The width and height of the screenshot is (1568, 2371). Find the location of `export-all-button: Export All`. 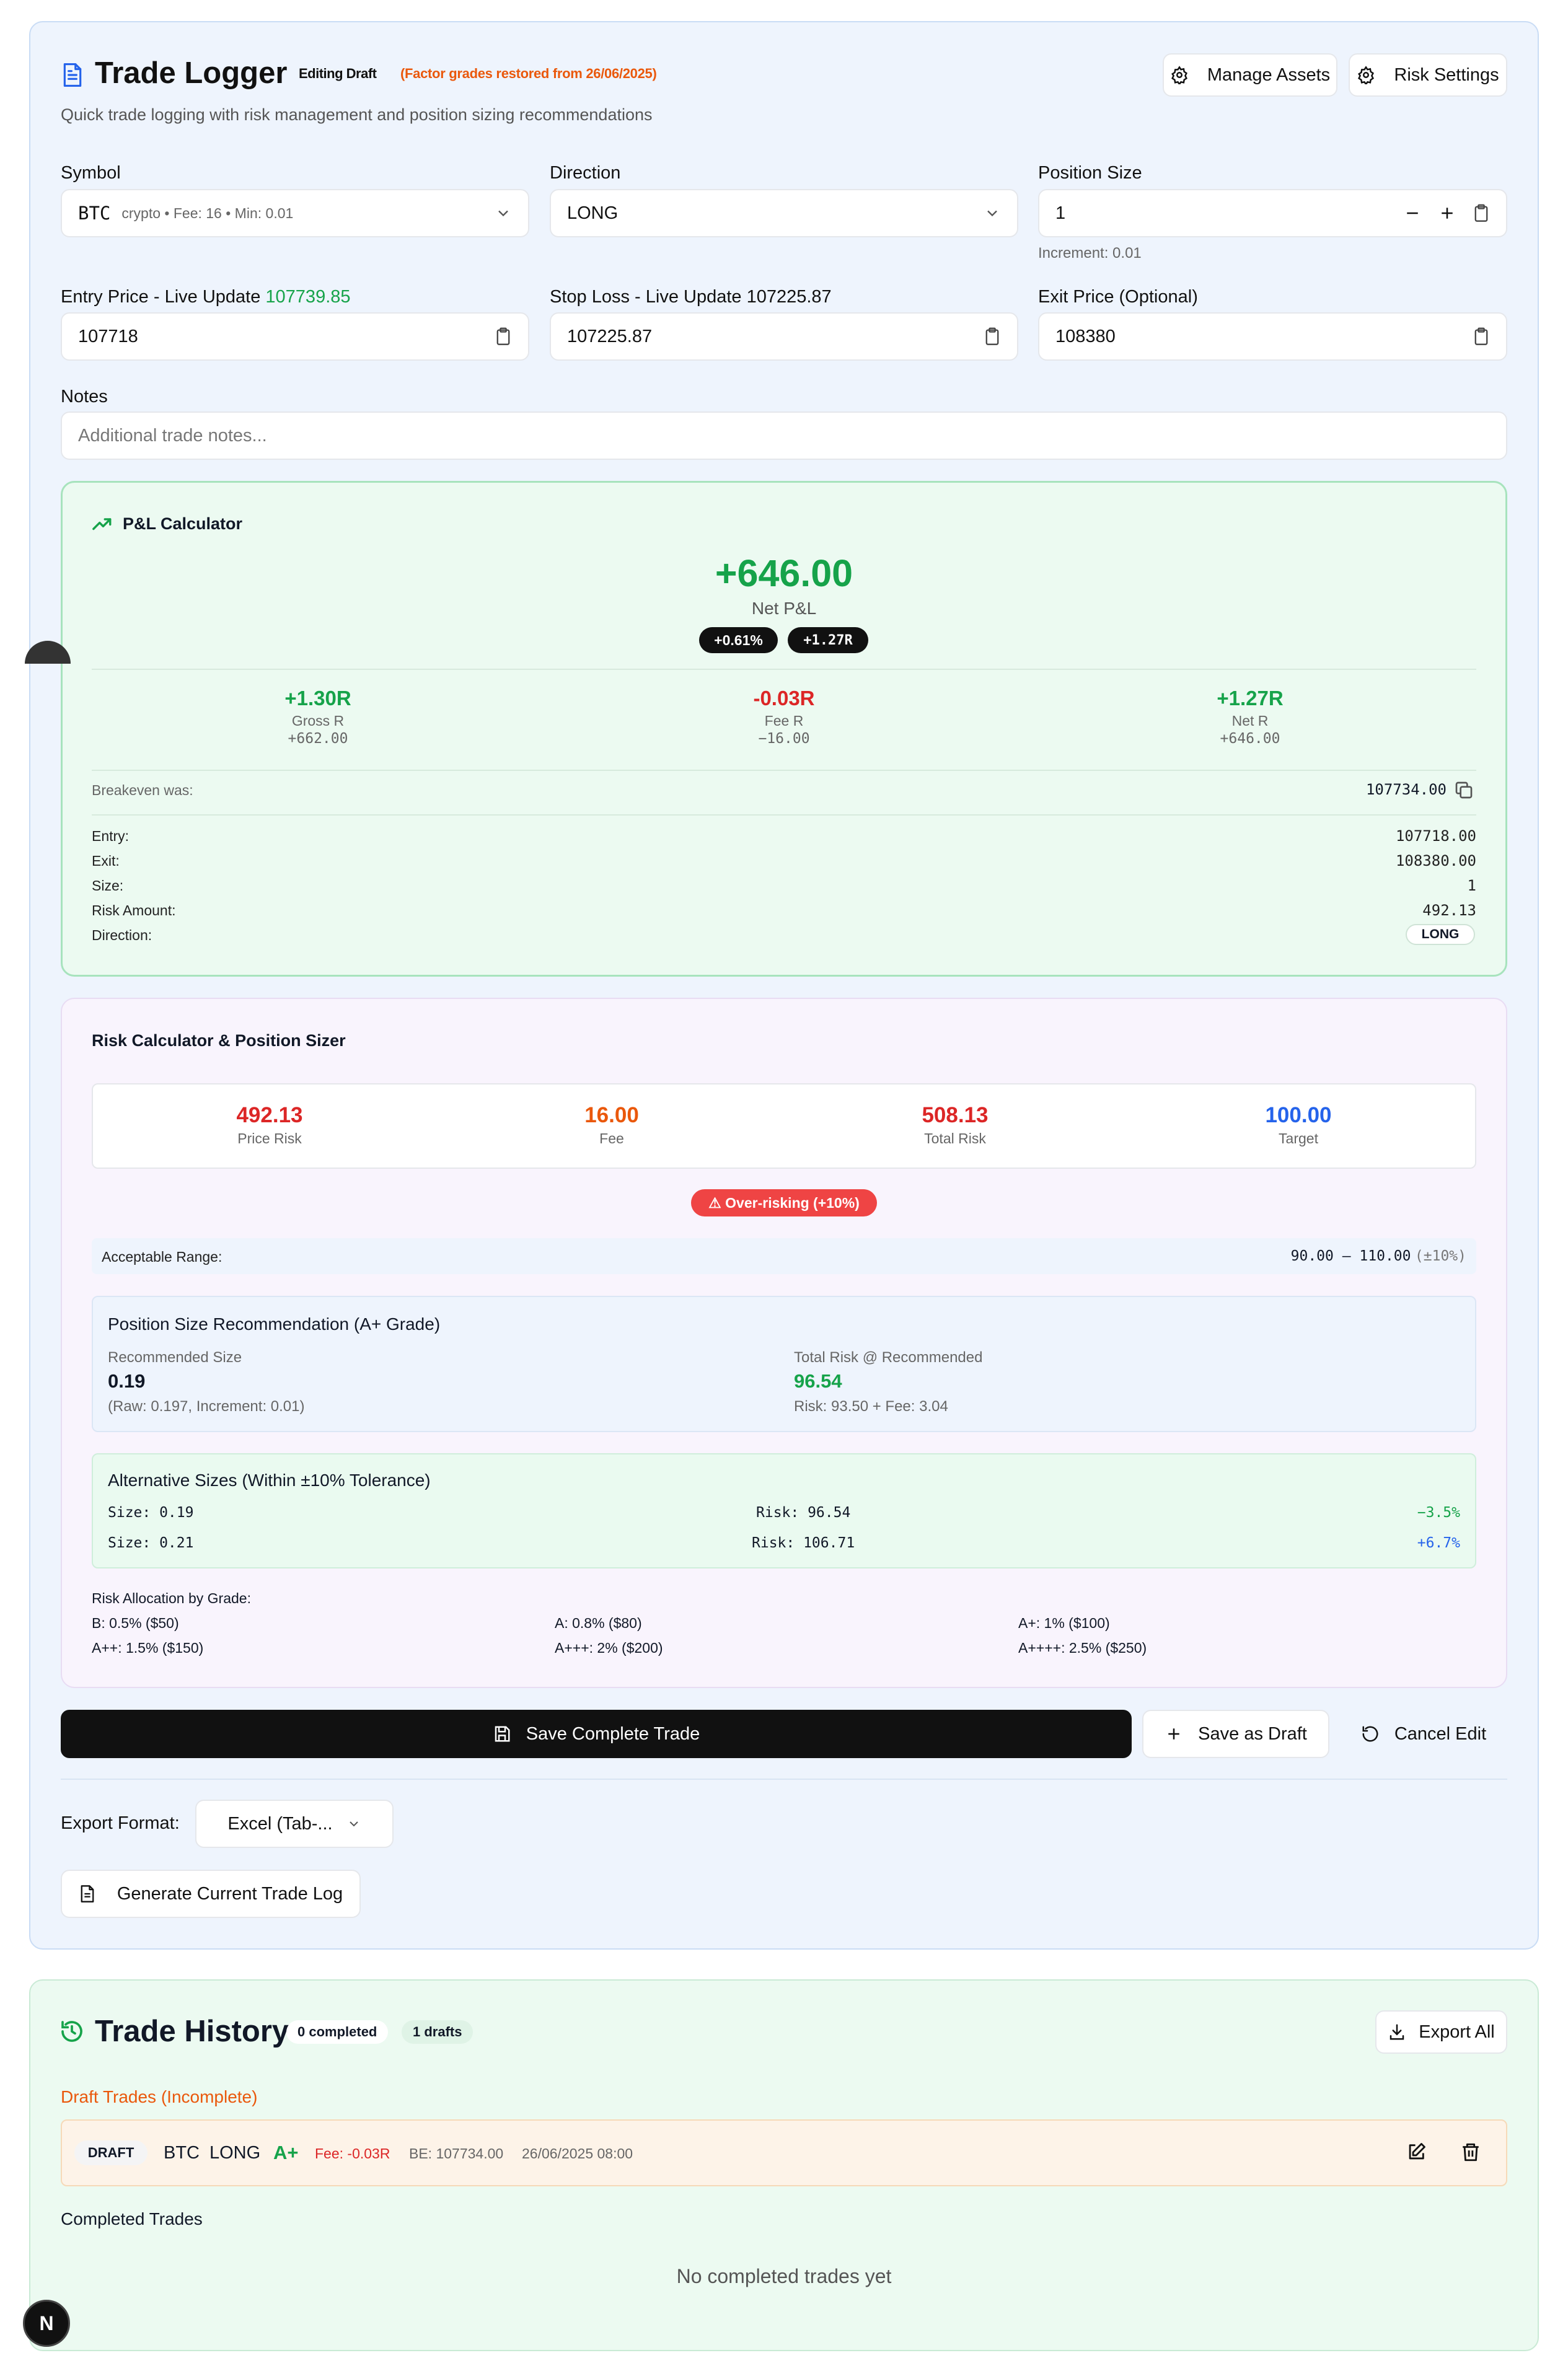

export-all-button: Export All is located at coordinates (1441, 2032).